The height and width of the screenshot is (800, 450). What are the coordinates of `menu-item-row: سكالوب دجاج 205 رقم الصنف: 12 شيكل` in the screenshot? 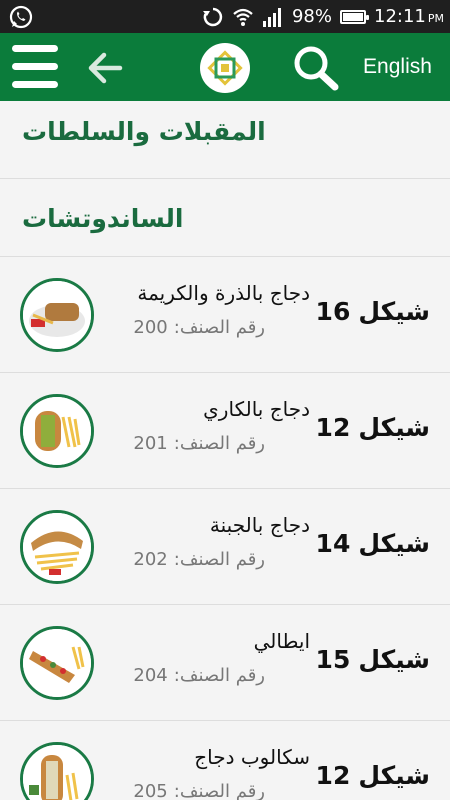 It's located at (225, 760).